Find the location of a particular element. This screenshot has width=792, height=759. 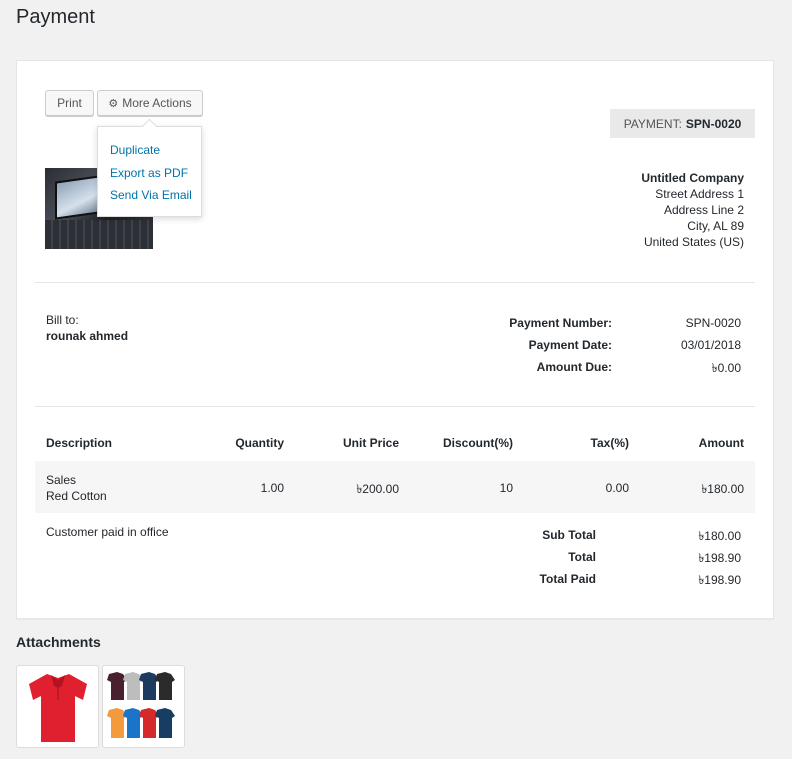

company-address-line: United States (US) is located at coordinates (693, 242).